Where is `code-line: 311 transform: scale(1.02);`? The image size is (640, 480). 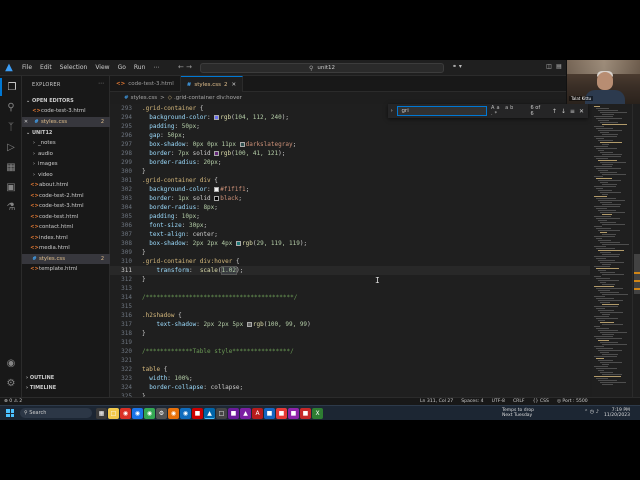 code-line: 311 transform: scale(1.02); is located at coordinates (350, 270).